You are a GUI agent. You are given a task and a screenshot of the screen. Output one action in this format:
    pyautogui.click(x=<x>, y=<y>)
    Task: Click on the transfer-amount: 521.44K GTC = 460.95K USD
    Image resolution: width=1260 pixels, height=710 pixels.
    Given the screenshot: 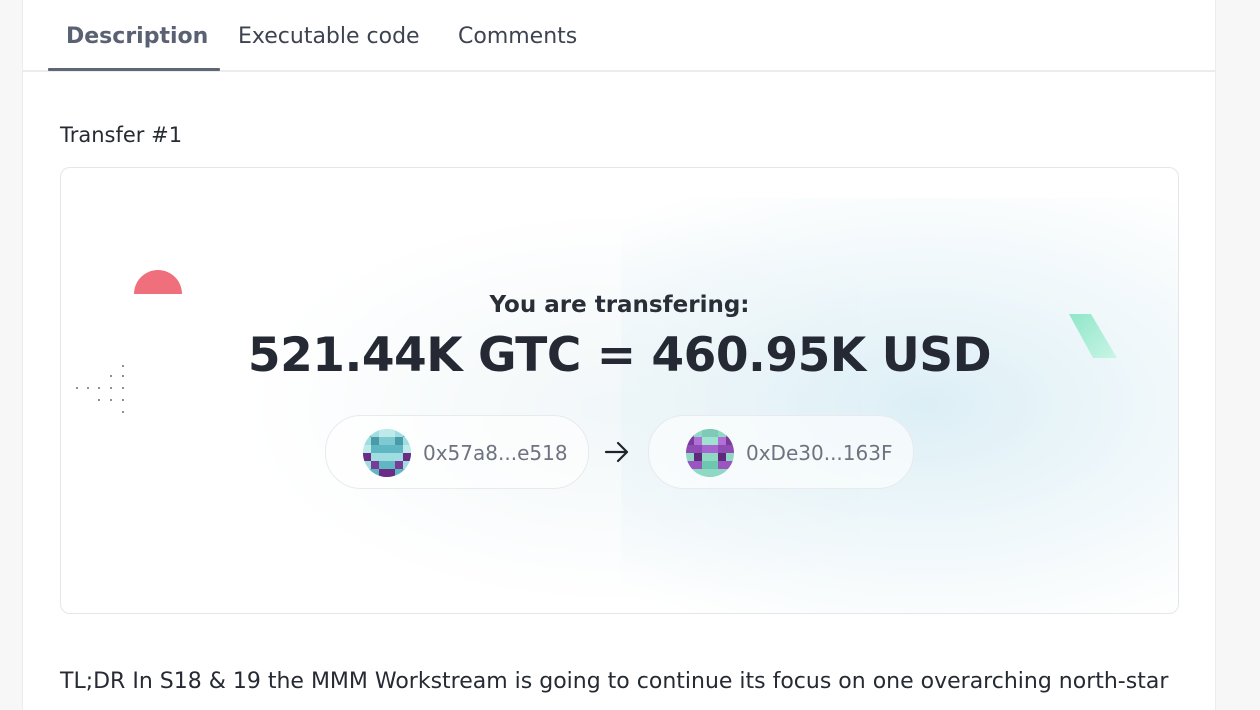 What is the action you would take?
    pyautogui.click(x=619, y=355)
    